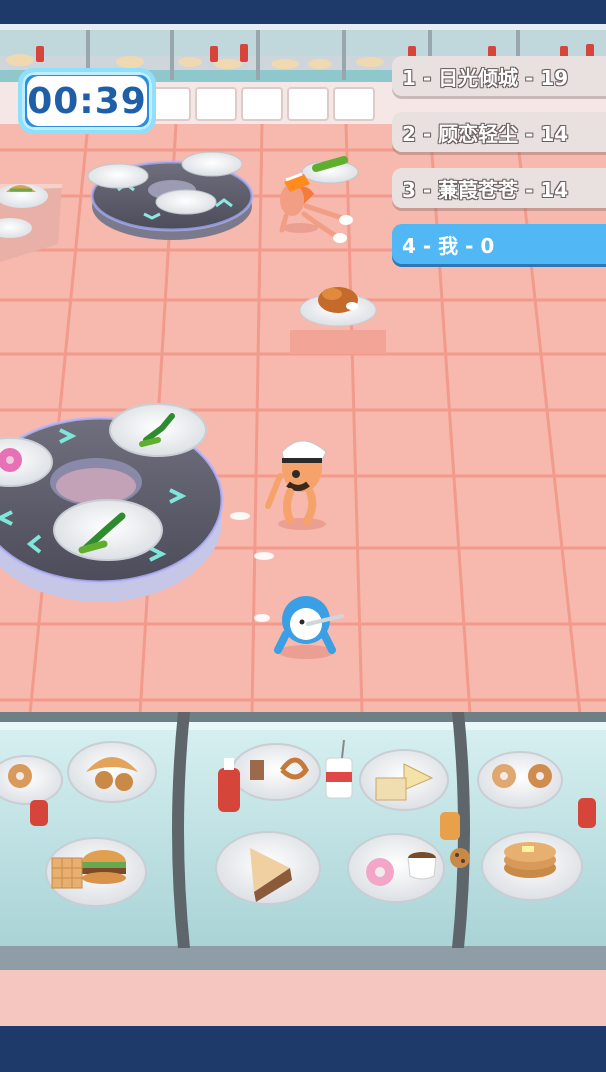  What do you see at coordinates (104, 867) in the screenshot?
I see `hamburger-food` at bounding box center [104, 867].